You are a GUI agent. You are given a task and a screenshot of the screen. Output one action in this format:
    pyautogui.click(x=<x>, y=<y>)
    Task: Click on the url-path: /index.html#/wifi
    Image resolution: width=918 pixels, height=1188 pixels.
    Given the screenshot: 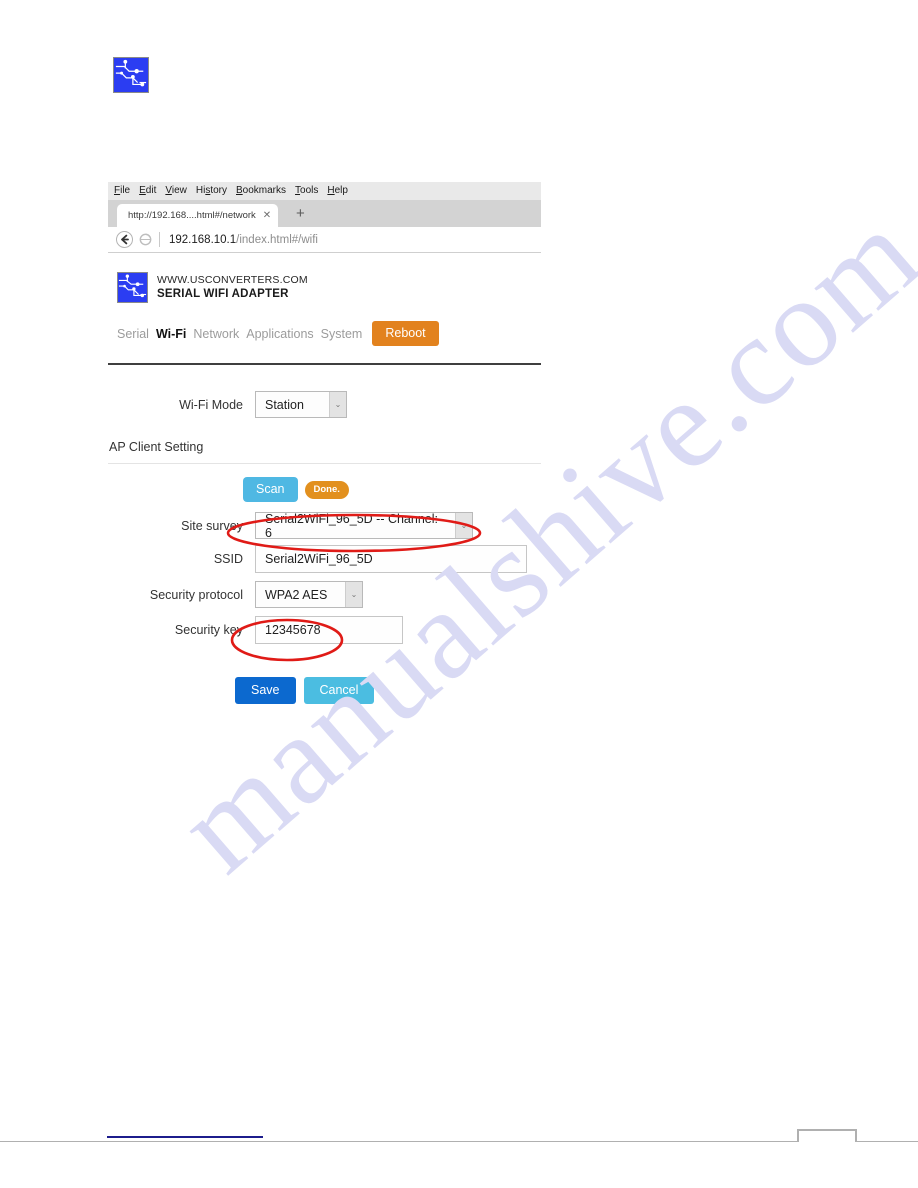 What is the action you would take?
    pyautogui.click(x=277, y=239)
    